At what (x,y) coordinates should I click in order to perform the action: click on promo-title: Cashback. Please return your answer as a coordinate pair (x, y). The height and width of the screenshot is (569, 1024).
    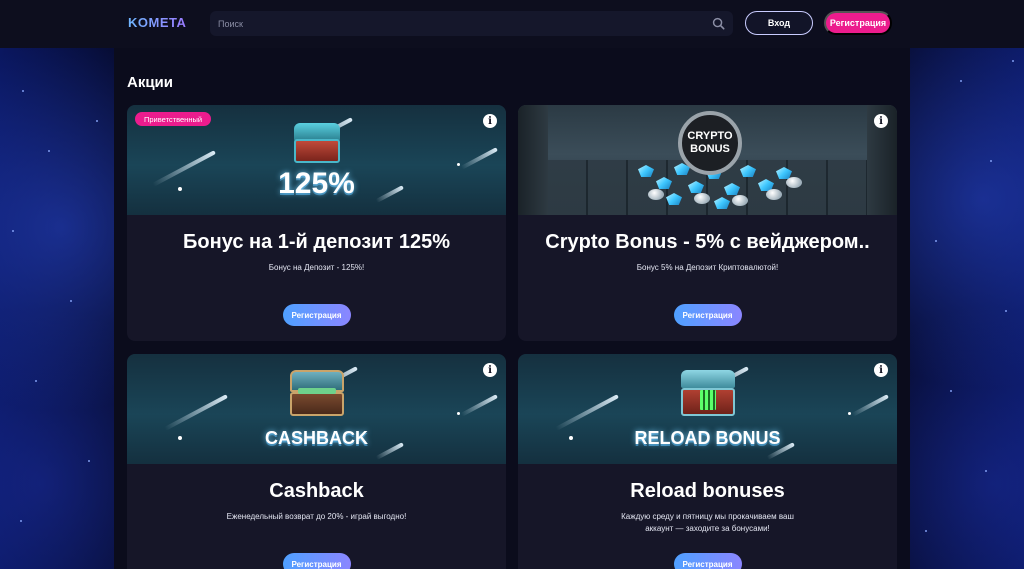
    Looking at the image, I should click on (316, 491).